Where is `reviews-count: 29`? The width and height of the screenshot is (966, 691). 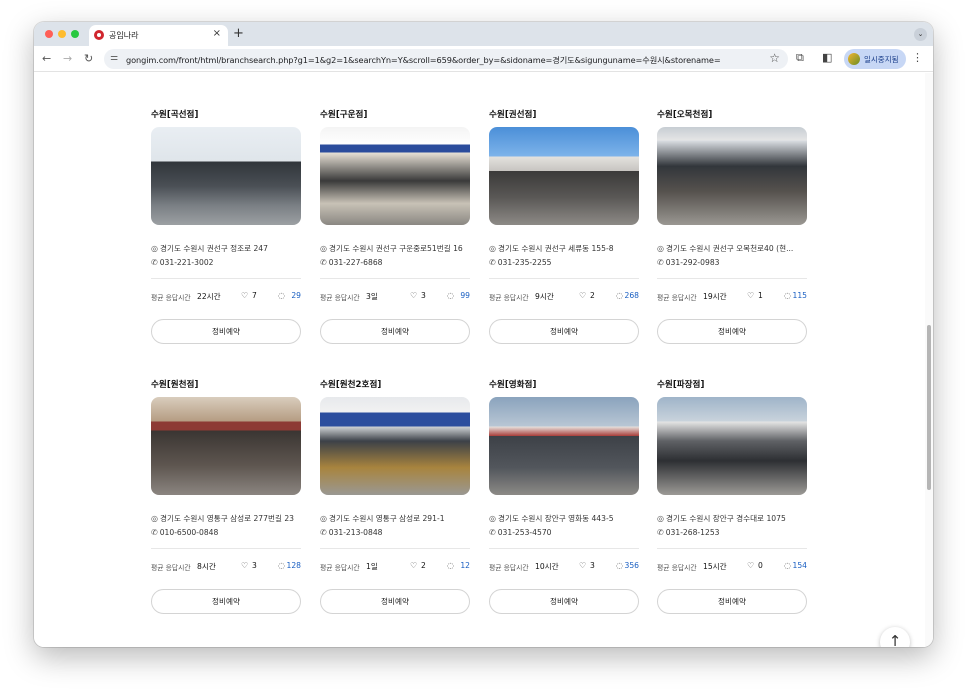
reviews-count: 29 is located at coordinates (296, 295).